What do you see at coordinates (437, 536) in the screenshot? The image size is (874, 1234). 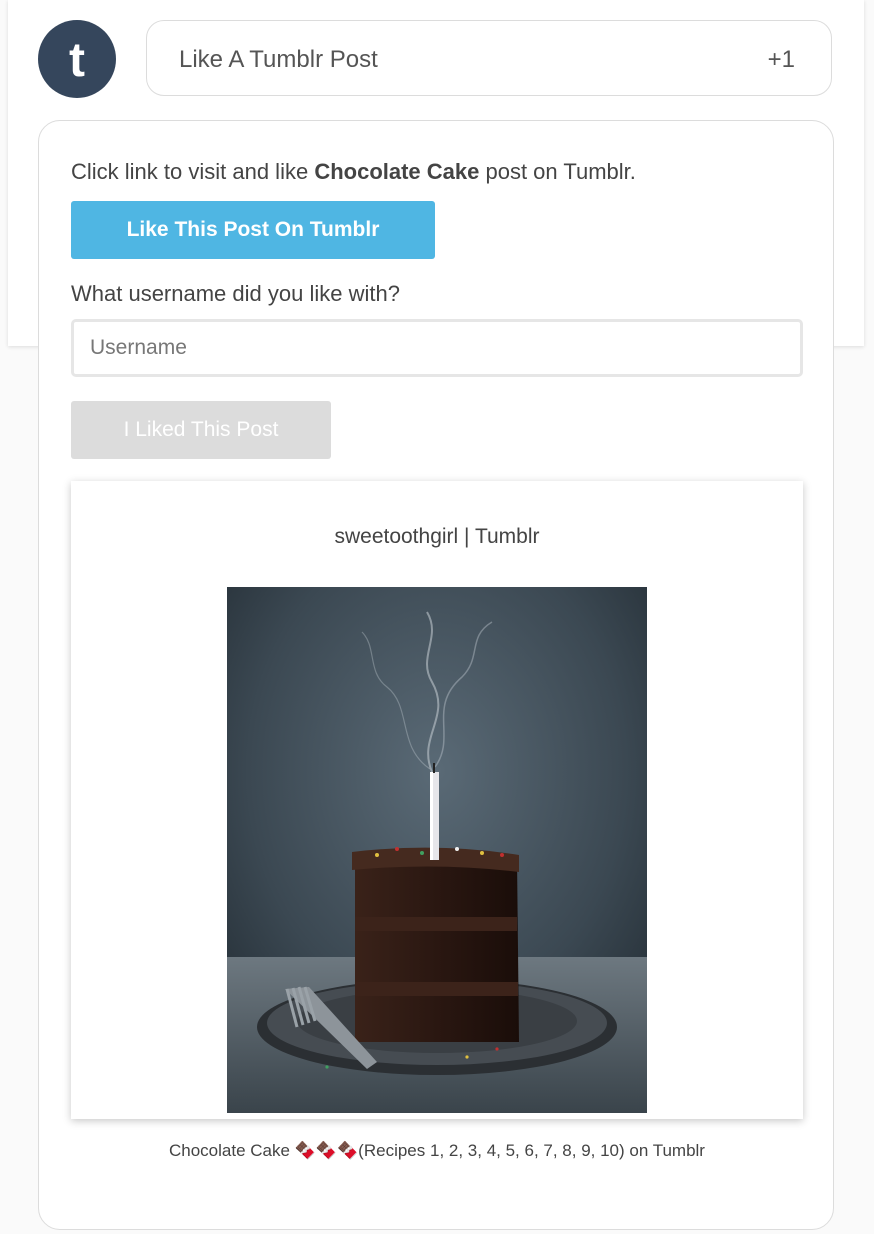 I see `embed-title: sweetoothgirl | Tumblr` at bounding box center [437, 536].